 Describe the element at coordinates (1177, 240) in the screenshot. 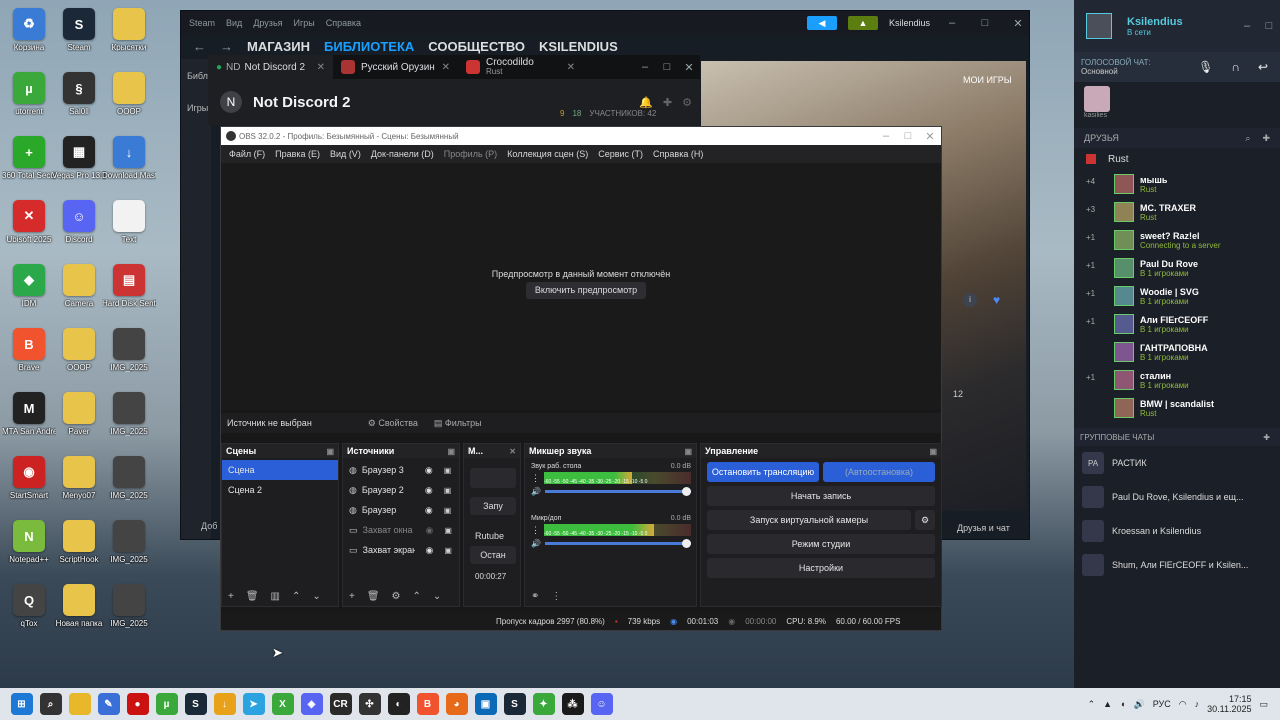

I see `friend-item: +1 sweet? Raz!el Connecting to a server` at that location.